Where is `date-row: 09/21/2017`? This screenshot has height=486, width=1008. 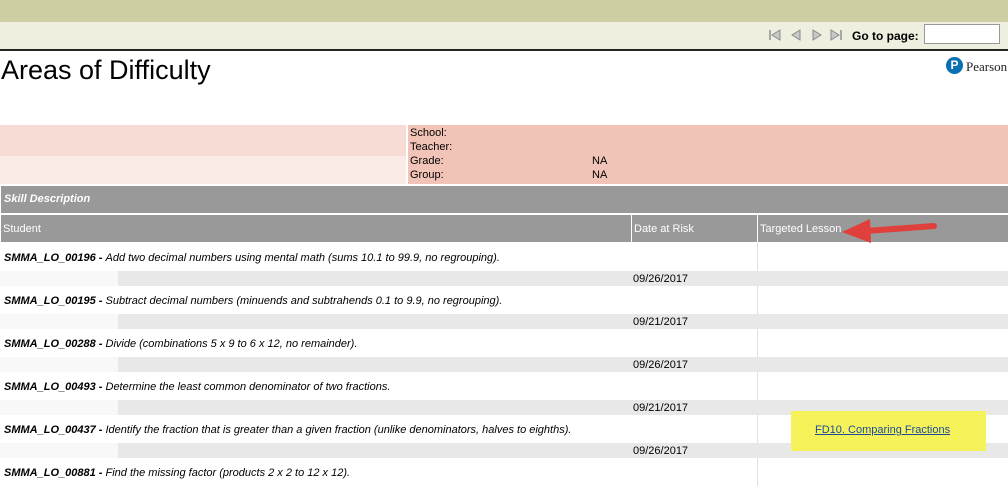 date-row: 09/21/2017 is located at coordinates (504, 321).